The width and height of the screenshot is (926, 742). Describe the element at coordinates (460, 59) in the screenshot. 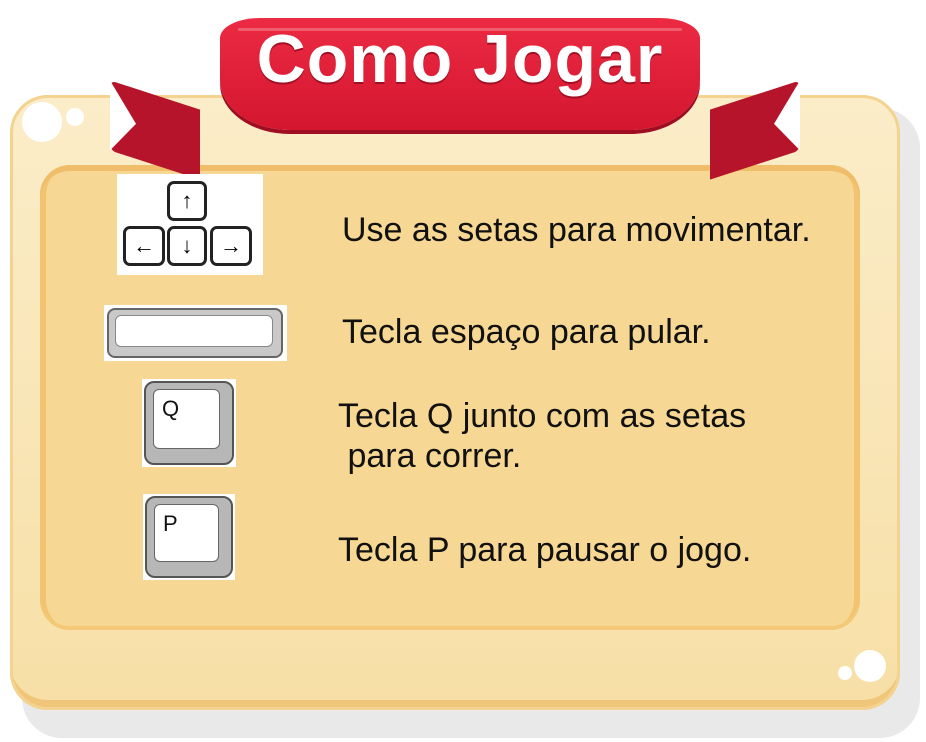

I see `page-title: Como Jogar` at that location.